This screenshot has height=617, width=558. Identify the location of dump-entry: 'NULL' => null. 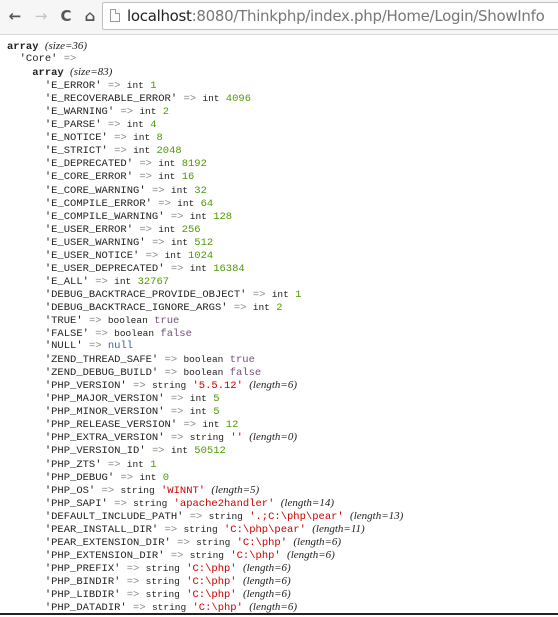
(282, 346).